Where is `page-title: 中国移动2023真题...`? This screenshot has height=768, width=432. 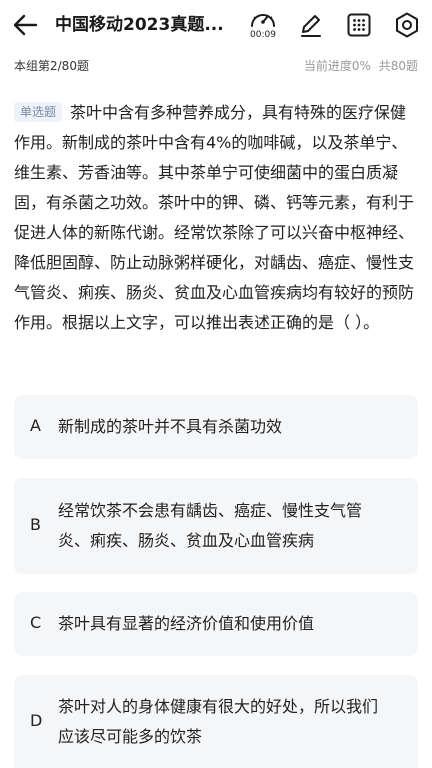 page-title: 中国移动2023真题... is located at coordinates (139, 25).